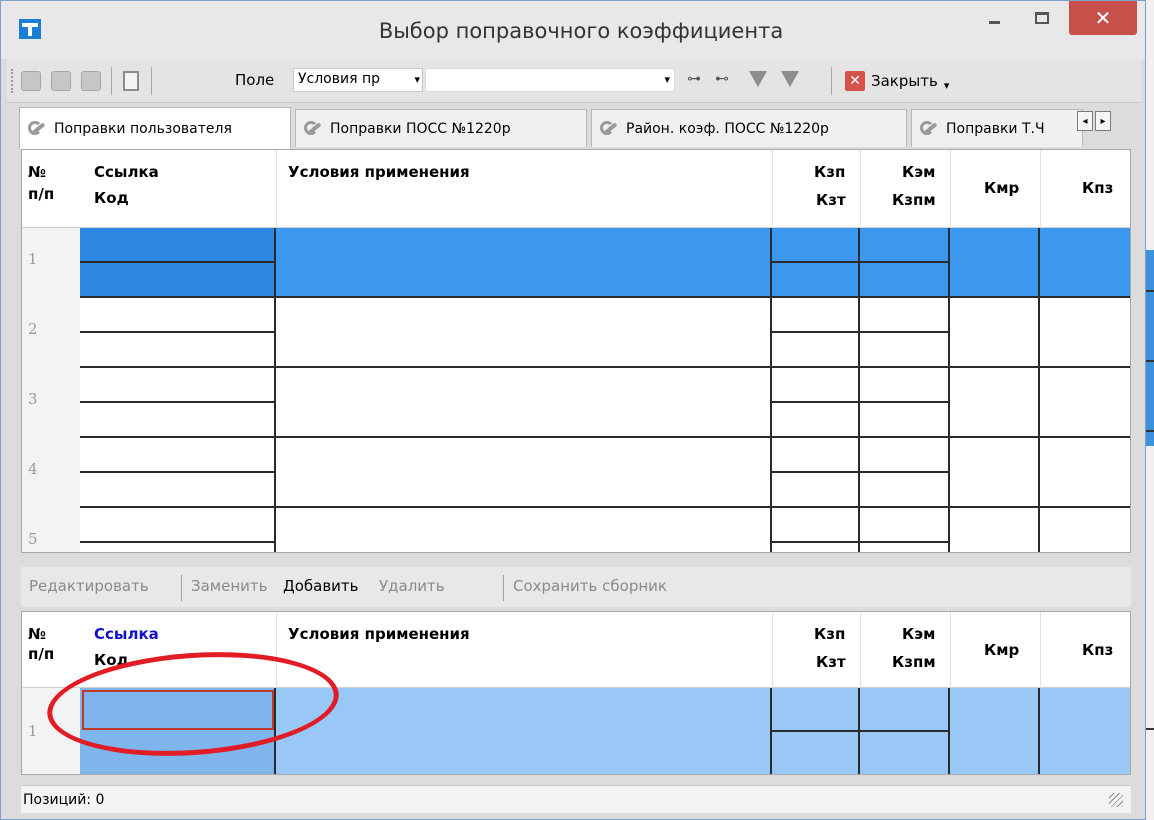 The width and height of the screenshot is (1154, 820). I want to click on resize-grip-icon, so click(1116, 800).